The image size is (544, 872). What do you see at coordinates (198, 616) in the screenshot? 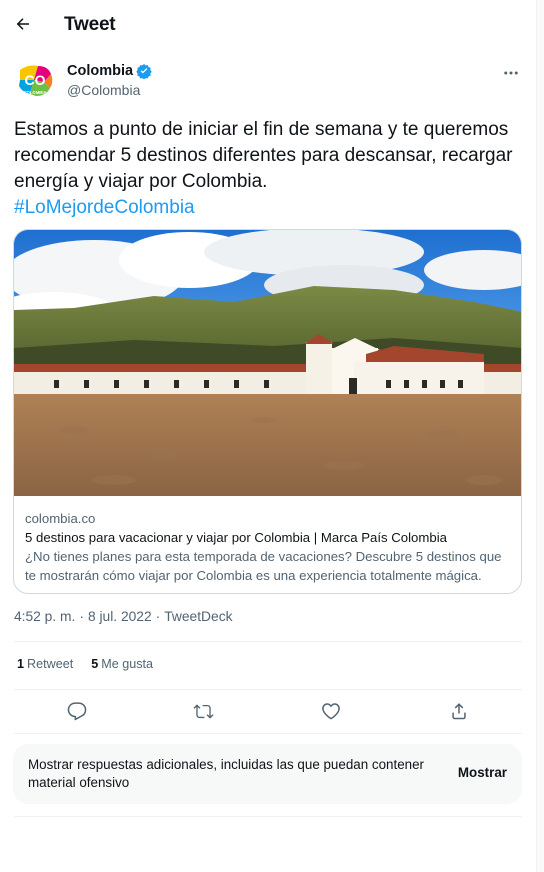
I see `tweet-source: TweetDeck` at bounding box center [198, 616].